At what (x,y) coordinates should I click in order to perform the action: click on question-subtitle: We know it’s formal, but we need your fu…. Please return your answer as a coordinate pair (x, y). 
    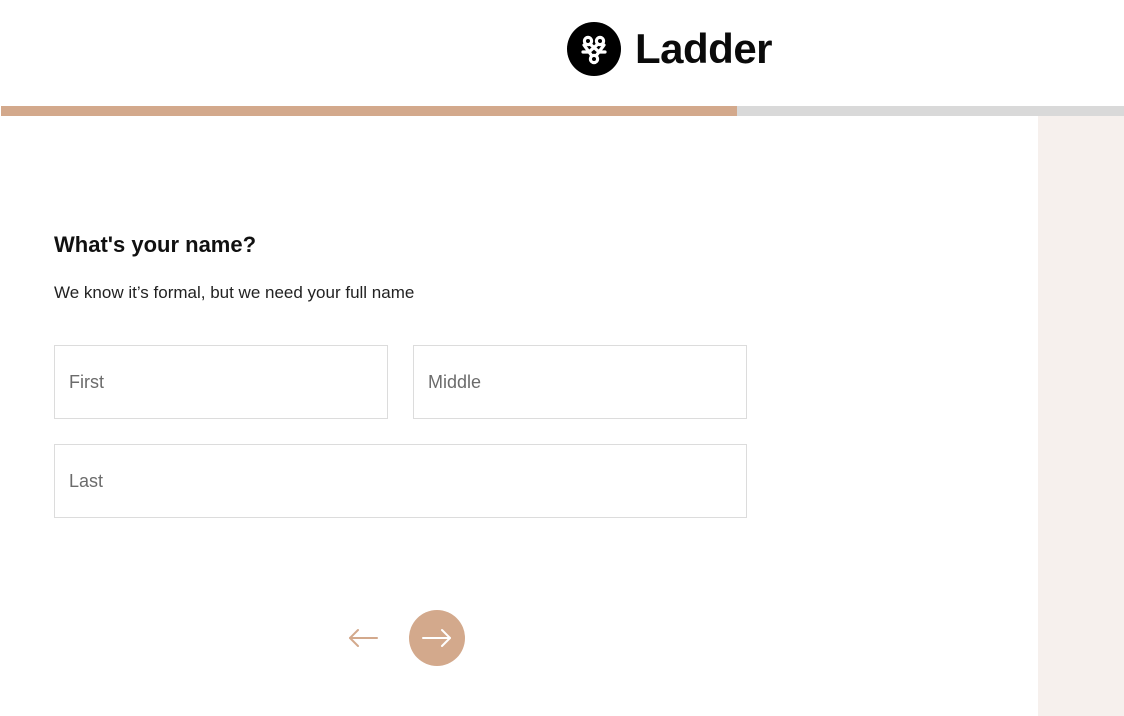
    Looking at the image, I should click on (234, 292).